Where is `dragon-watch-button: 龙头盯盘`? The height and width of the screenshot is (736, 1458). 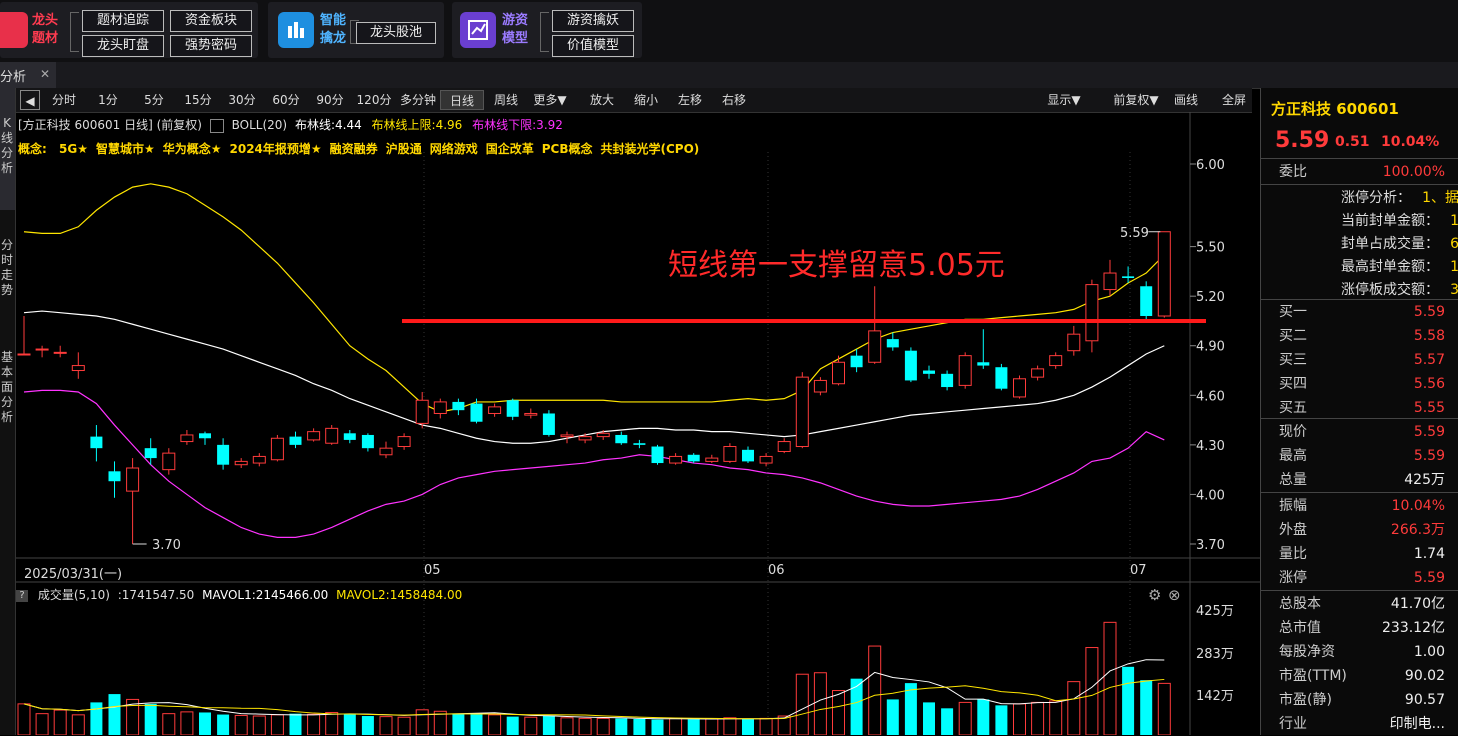 dragon-watch-button: 龙头盯盘 is located at coordinates (123, 46).